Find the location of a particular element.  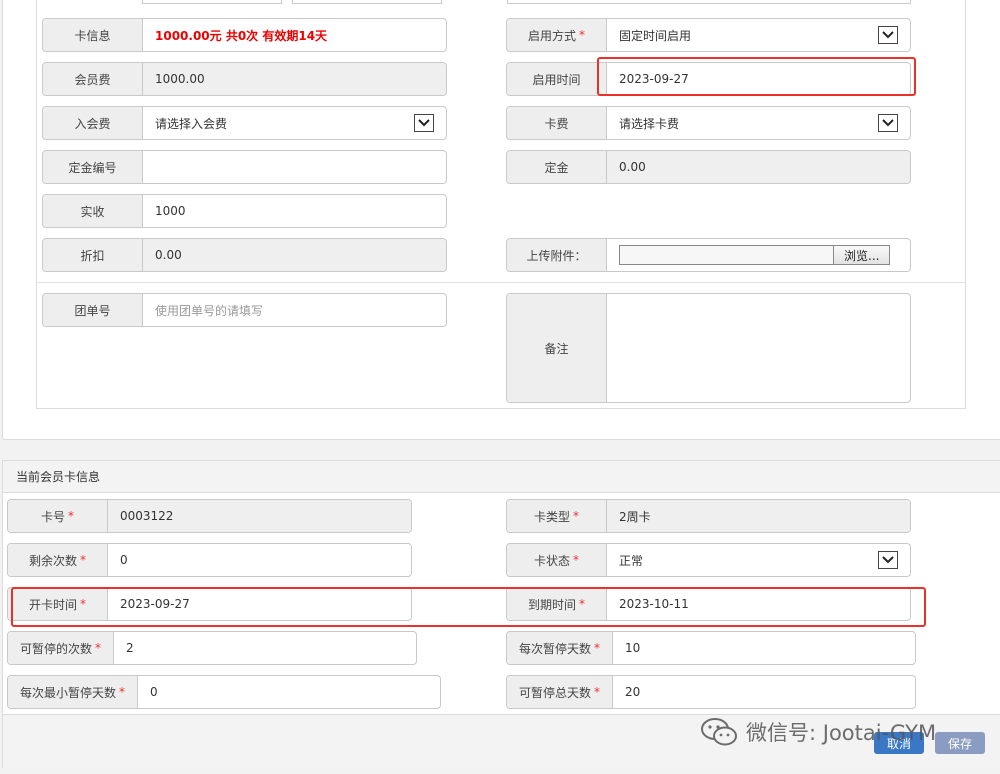

card-status-label-text: 卡状态 is located at coordinates (551, 560).